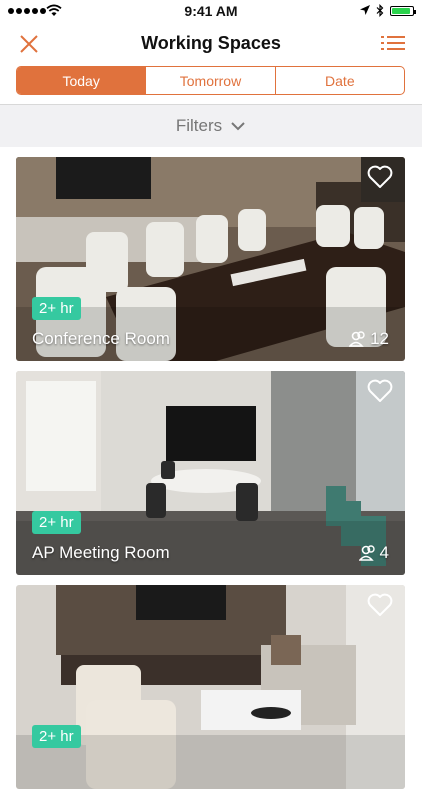 This screenshot has height=789, width=422. I want to click on filters-label: Filters, so click(199, 125).